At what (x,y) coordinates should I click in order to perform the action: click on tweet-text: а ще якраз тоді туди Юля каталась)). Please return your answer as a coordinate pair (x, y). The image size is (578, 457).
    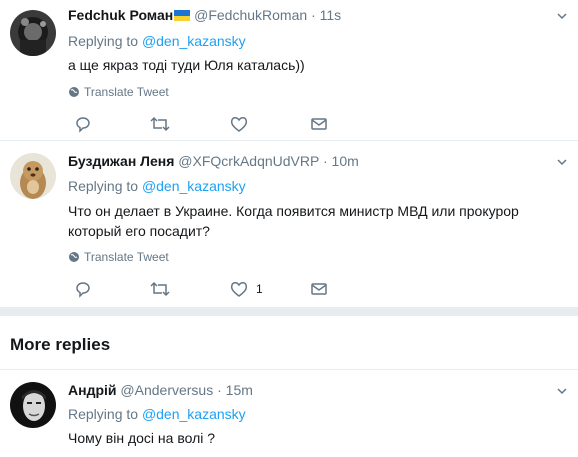
    Looking at the image, I should click on (186, 65).